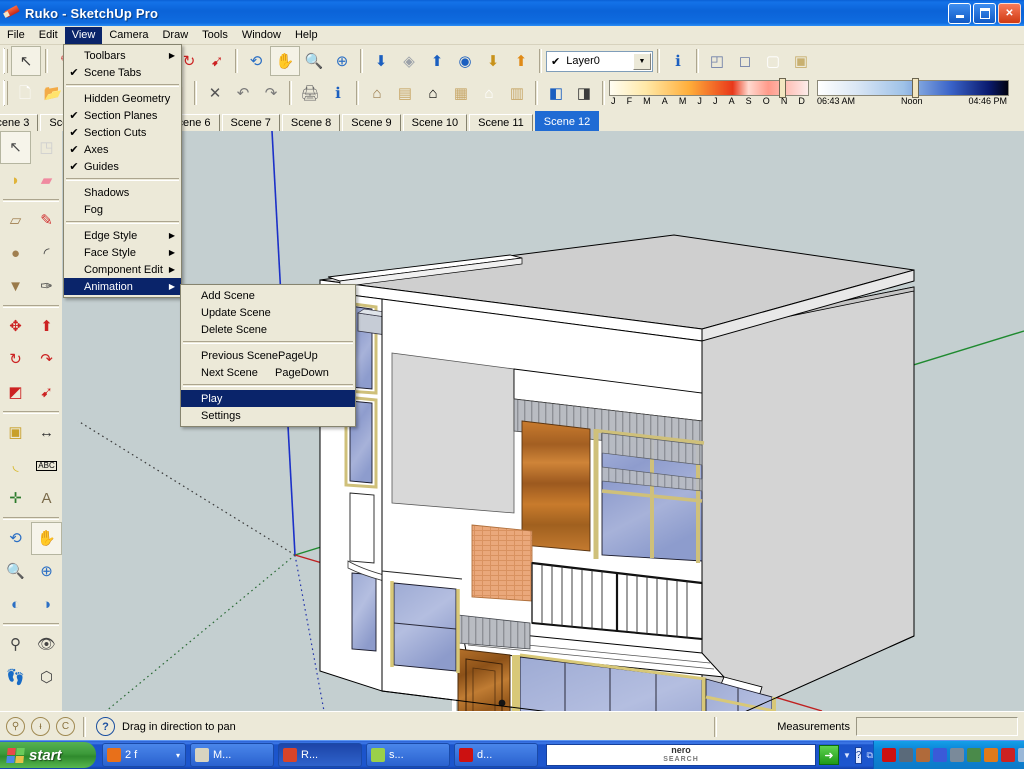 The image size is (1024, 769). What do you see at coordinates (377, 93) in the screenshot?
I see `iso-camera-button: ⌂` at bounding box center [377, 93].